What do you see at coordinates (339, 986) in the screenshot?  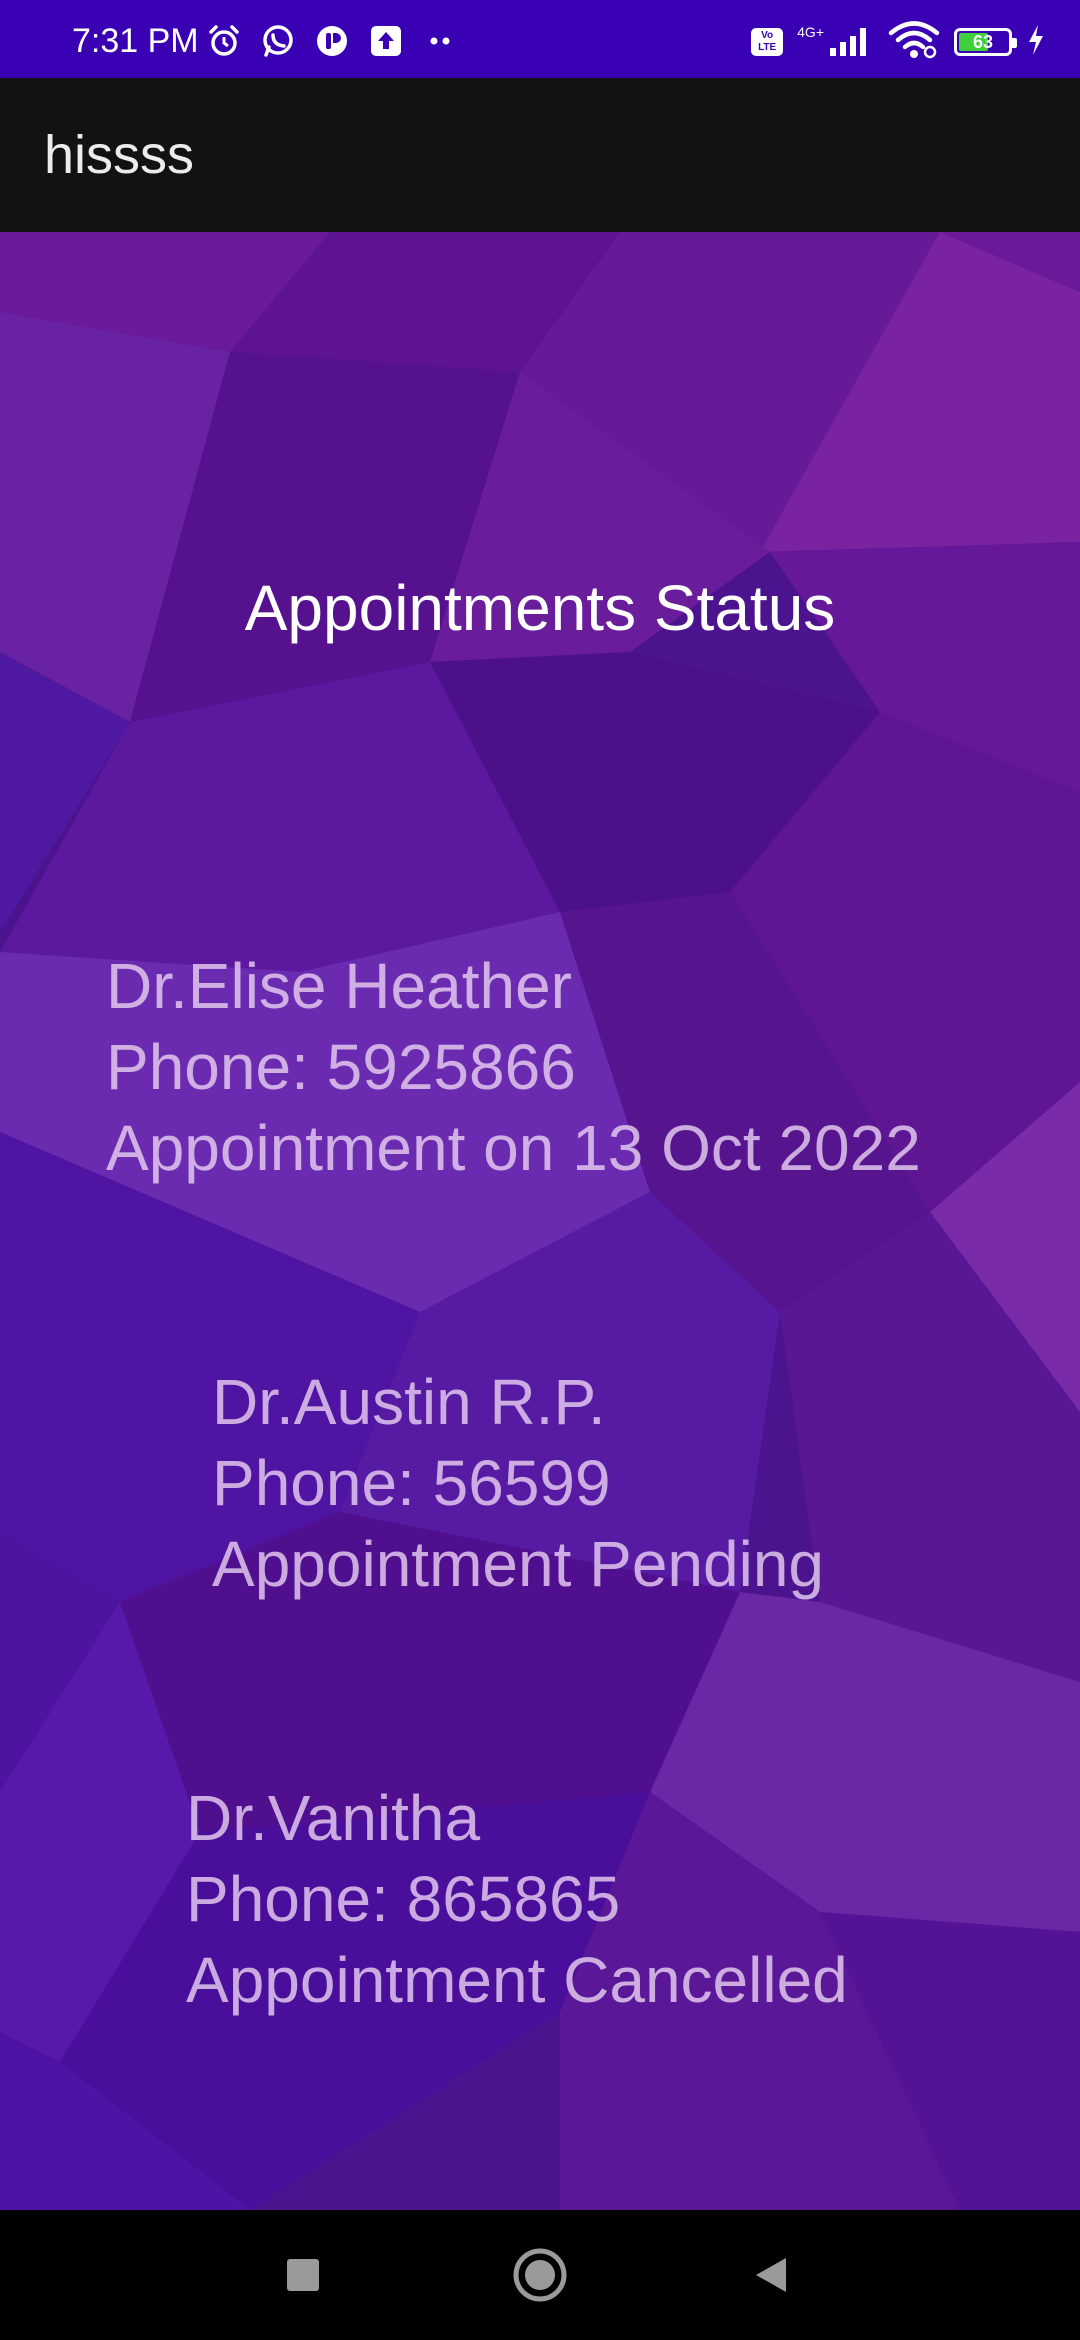 I see `doctor-name: Dr.Elise Heather` at bounding box center [339, 986].